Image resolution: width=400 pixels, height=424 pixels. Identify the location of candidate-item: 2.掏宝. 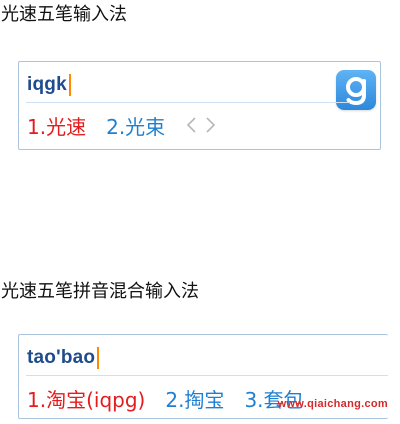
(194, 398).